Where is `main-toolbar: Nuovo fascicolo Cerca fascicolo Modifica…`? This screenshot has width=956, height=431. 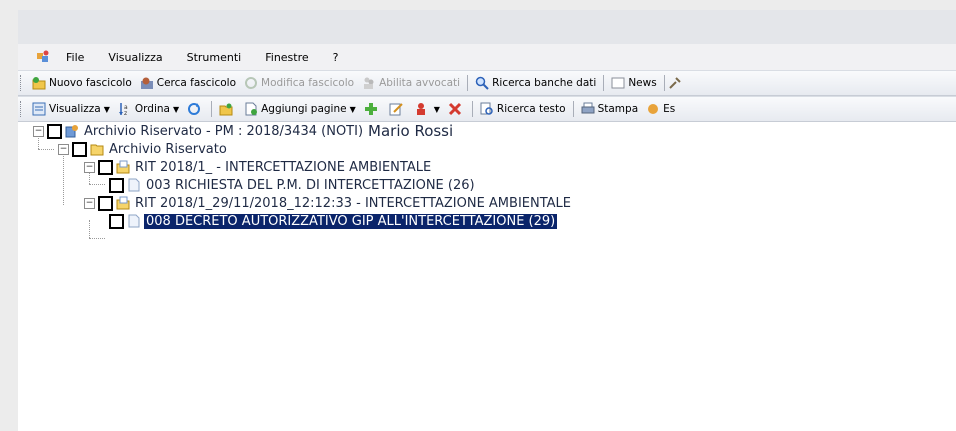
main-toolbar: Nuovo fascicolo Cerca fascicolo Modifica… is located at coordinates (487, 83).